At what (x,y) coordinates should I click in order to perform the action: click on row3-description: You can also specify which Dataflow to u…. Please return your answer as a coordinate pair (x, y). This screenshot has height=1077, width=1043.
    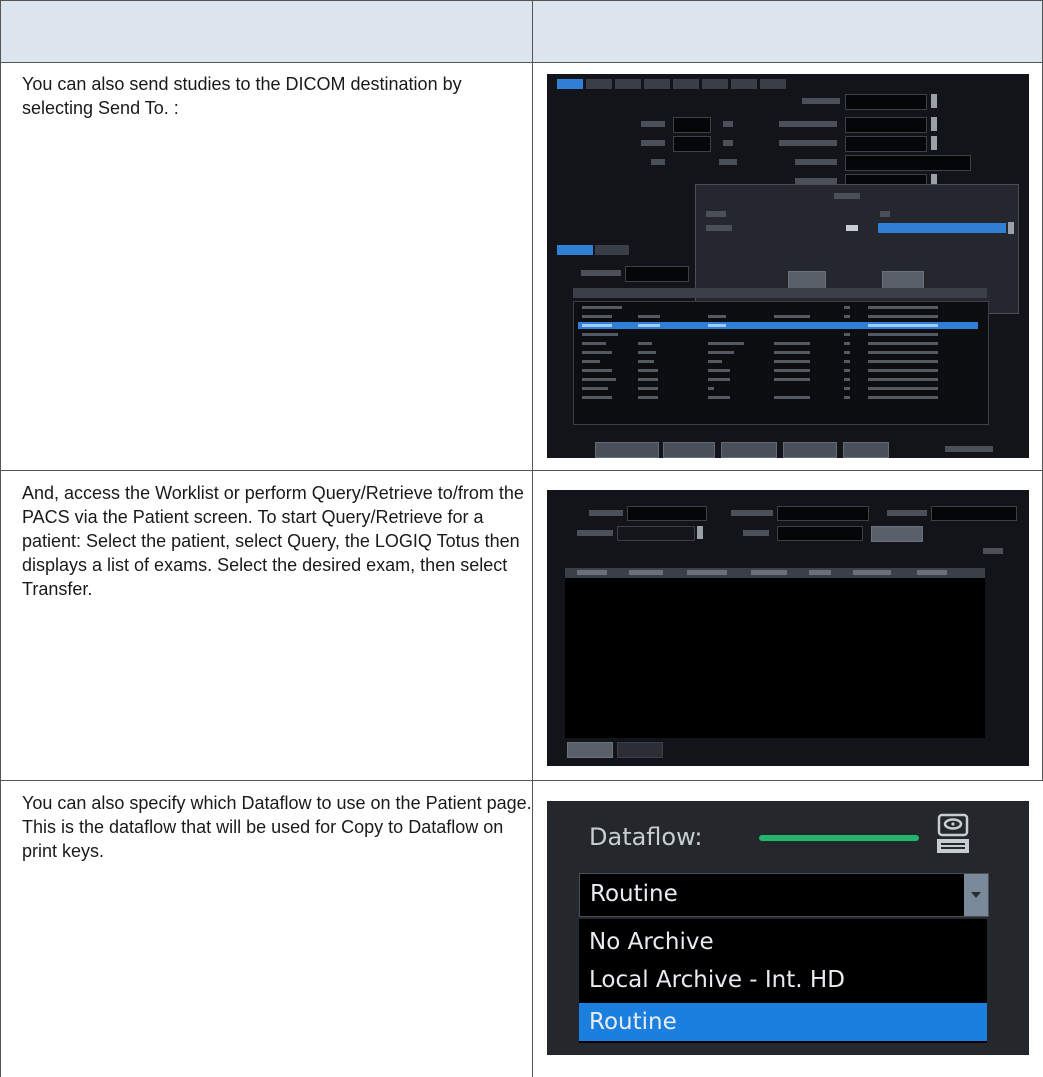
    Looking at the image, I should click on (277, 827).